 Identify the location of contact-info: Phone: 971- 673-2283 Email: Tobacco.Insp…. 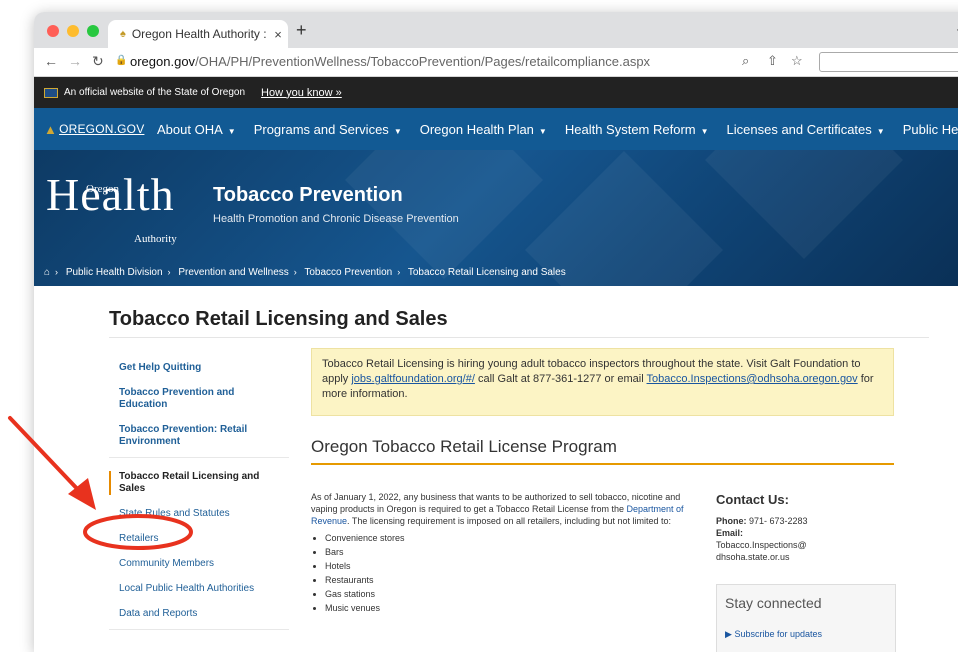
(791, 539).